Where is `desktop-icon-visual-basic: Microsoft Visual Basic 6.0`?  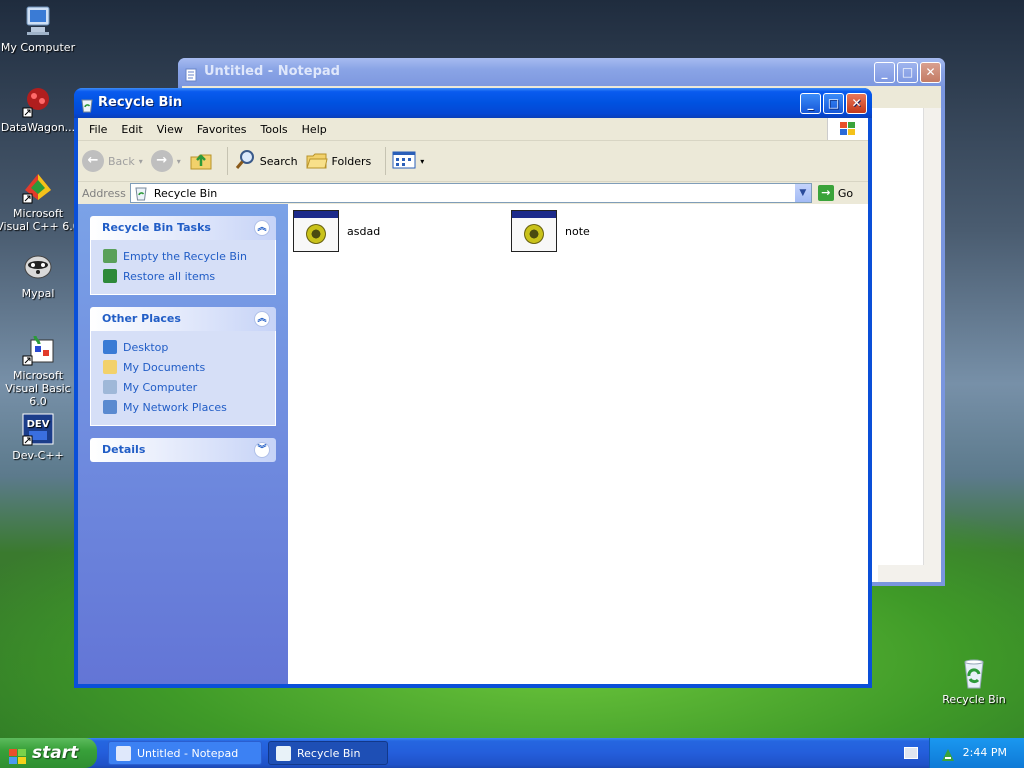 desktop-icon-visual-basic: Microsoft Visual Basic 6.0 is located at coordinates (40, 370).